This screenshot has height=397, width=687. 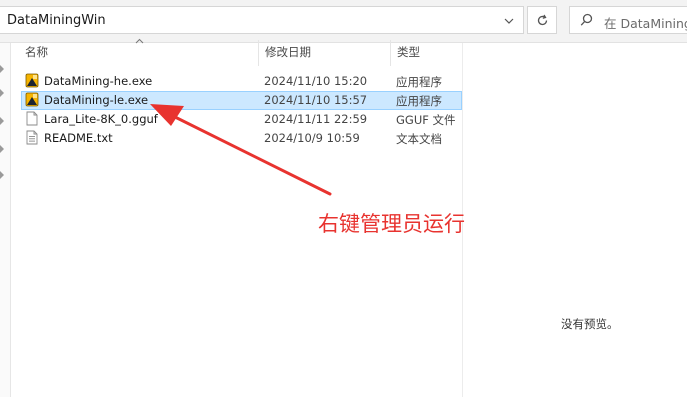 What do you see at coordinates (241, 150) in the screenshot?
I see `annotation-arrow` at bounding box center [241, 150].